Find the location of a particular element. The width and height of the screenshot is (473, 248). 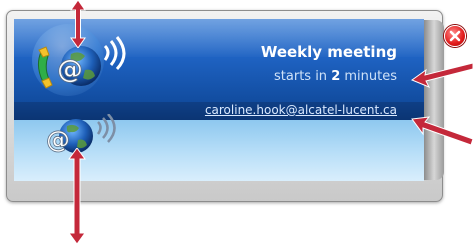

annotation-arrow-up-down-top is located at coordinates (78, 24).